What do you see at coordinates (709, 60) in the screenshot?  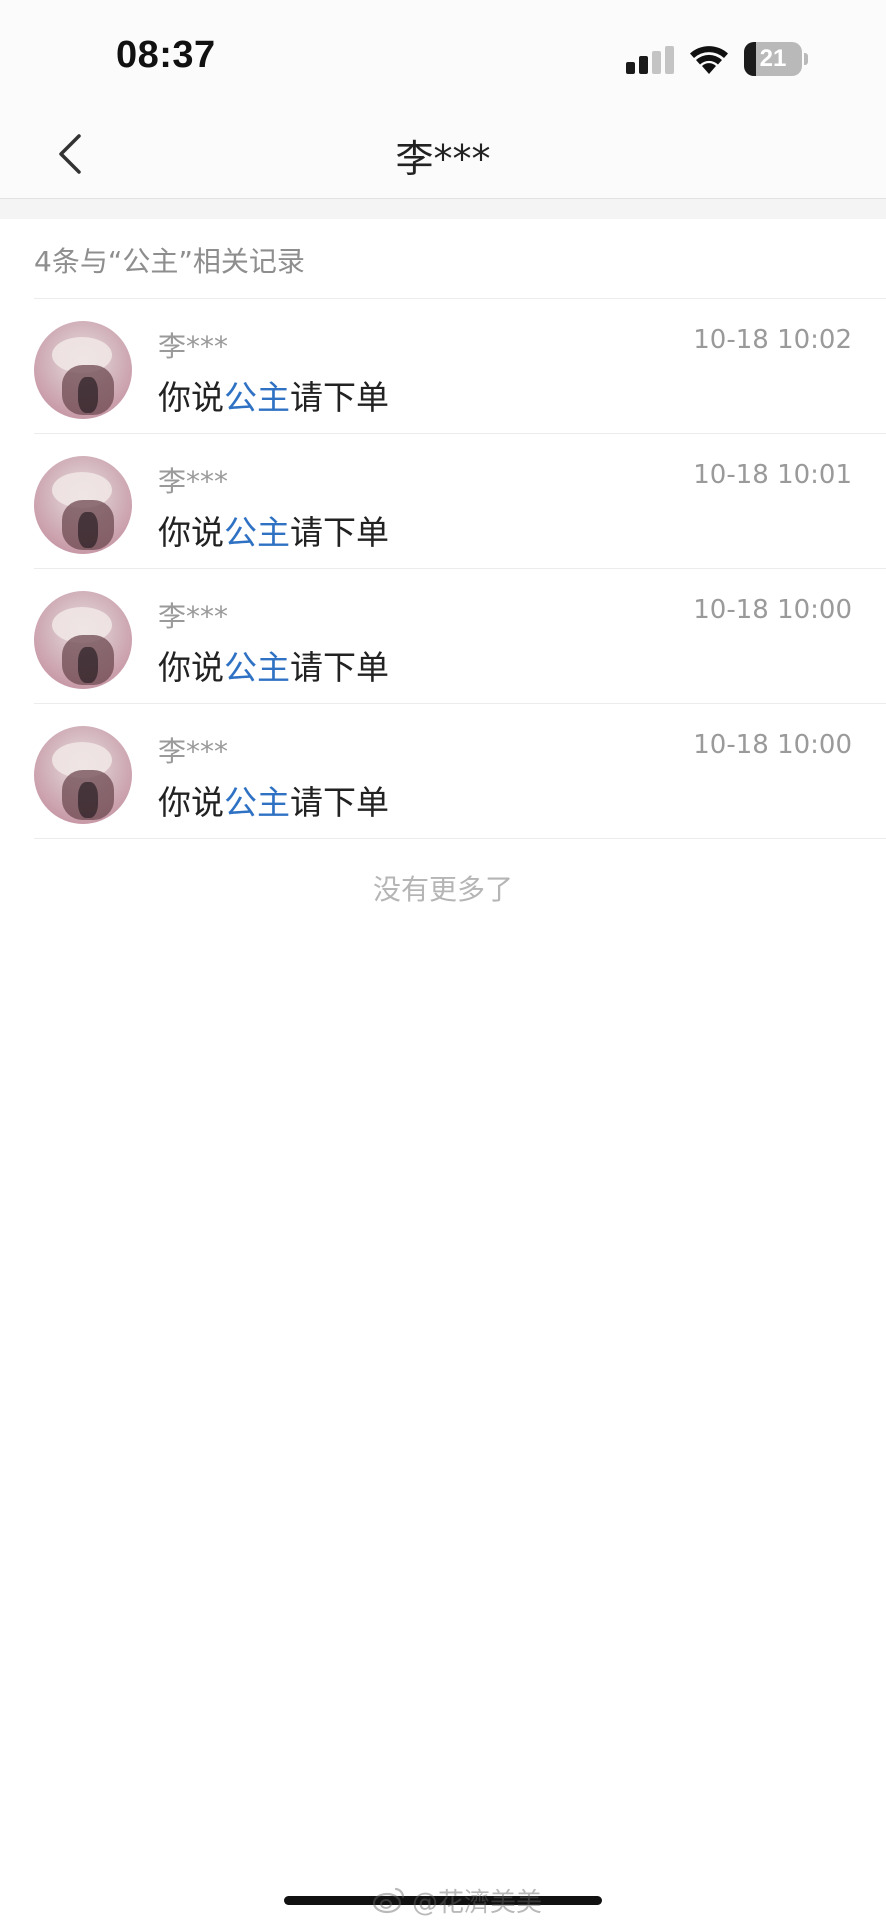 I see `wifi-icon` at bounding box center [709, 60].